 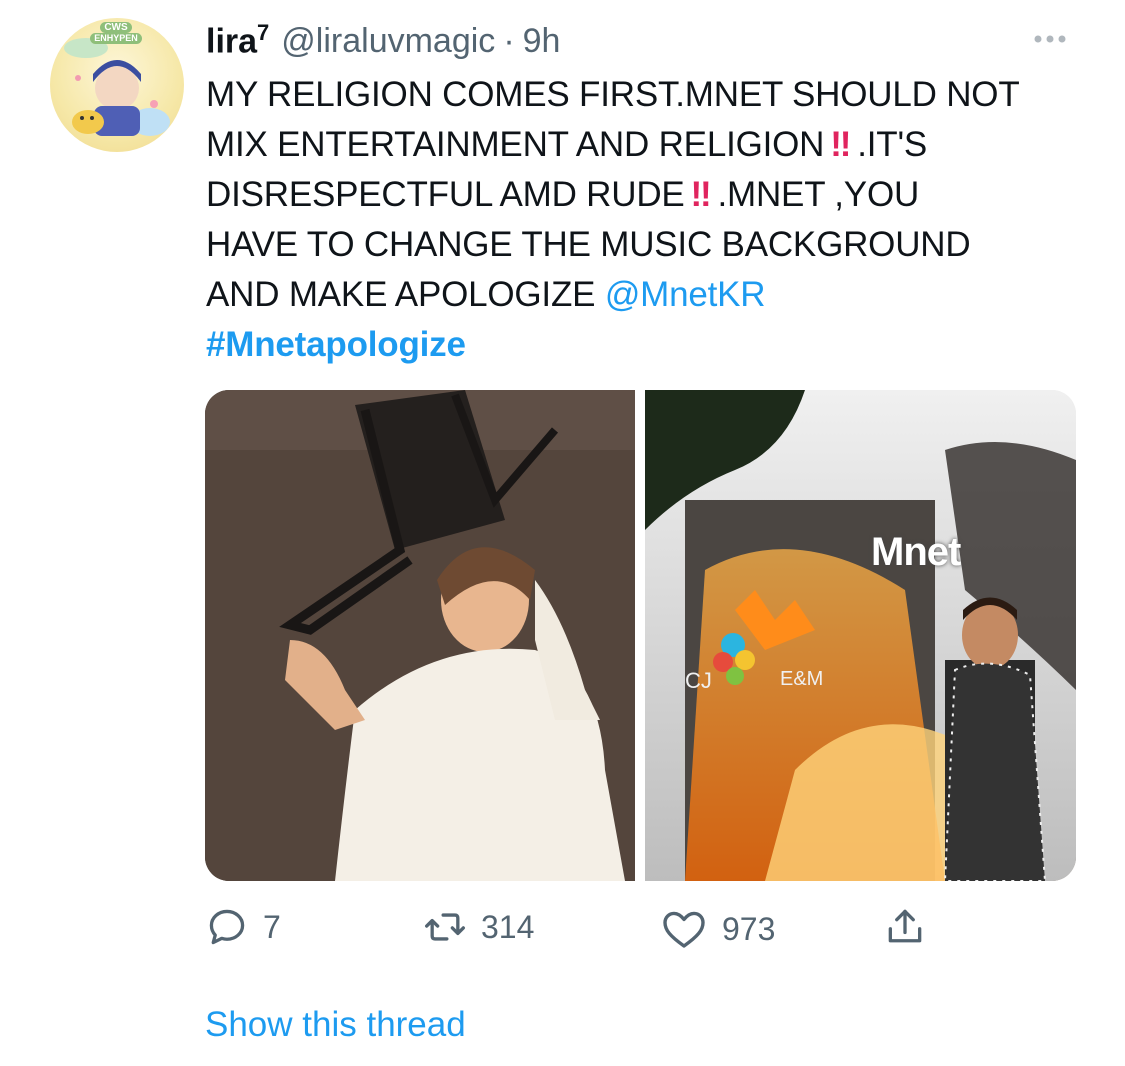 I want to click on retweet-button: 314, so click(x=478, y=927).